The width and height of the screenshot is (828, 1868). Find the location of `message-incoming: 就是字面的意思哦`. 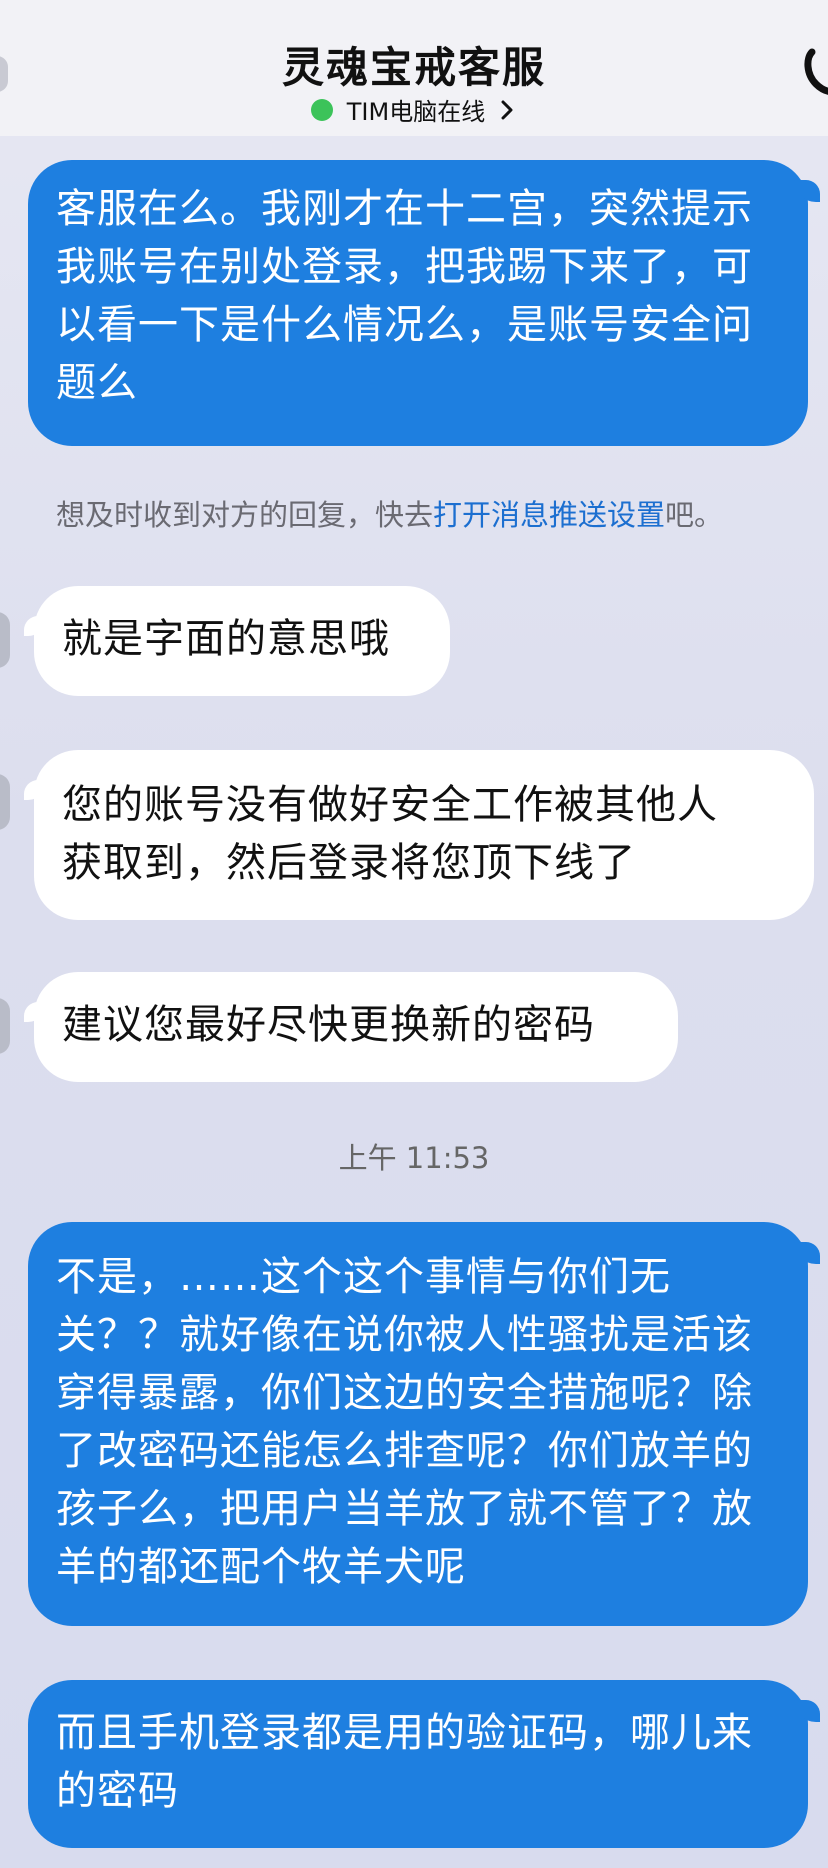

message-incoming: 就是字面的意思哦 is located at coordinates (237, 641).